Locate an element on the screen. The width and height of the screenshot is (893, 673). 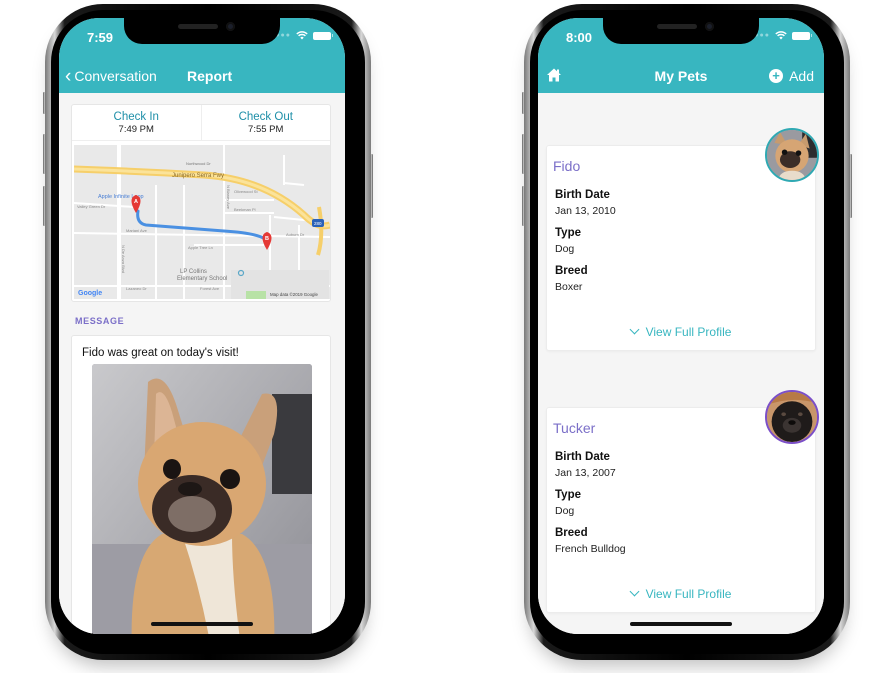
message-section-label: MESSAGE is located at coordinates (100, 321).